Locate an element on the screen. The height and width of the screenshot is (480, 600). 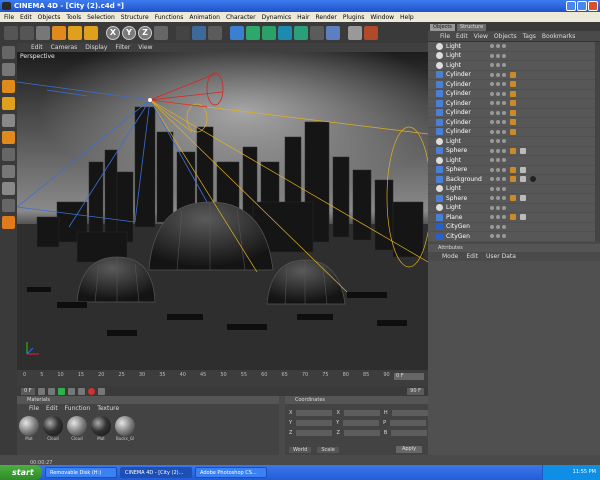
object-menu-view: View is located at coordinates (481, 36).